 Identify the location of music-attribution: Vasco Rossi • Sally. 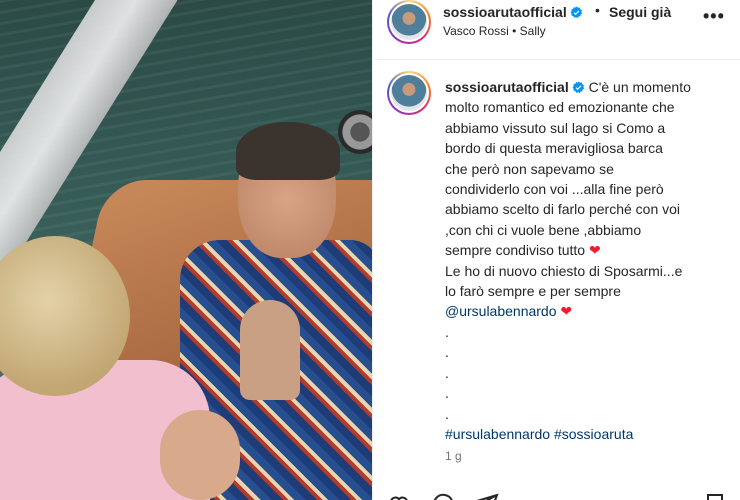
(494, 31).